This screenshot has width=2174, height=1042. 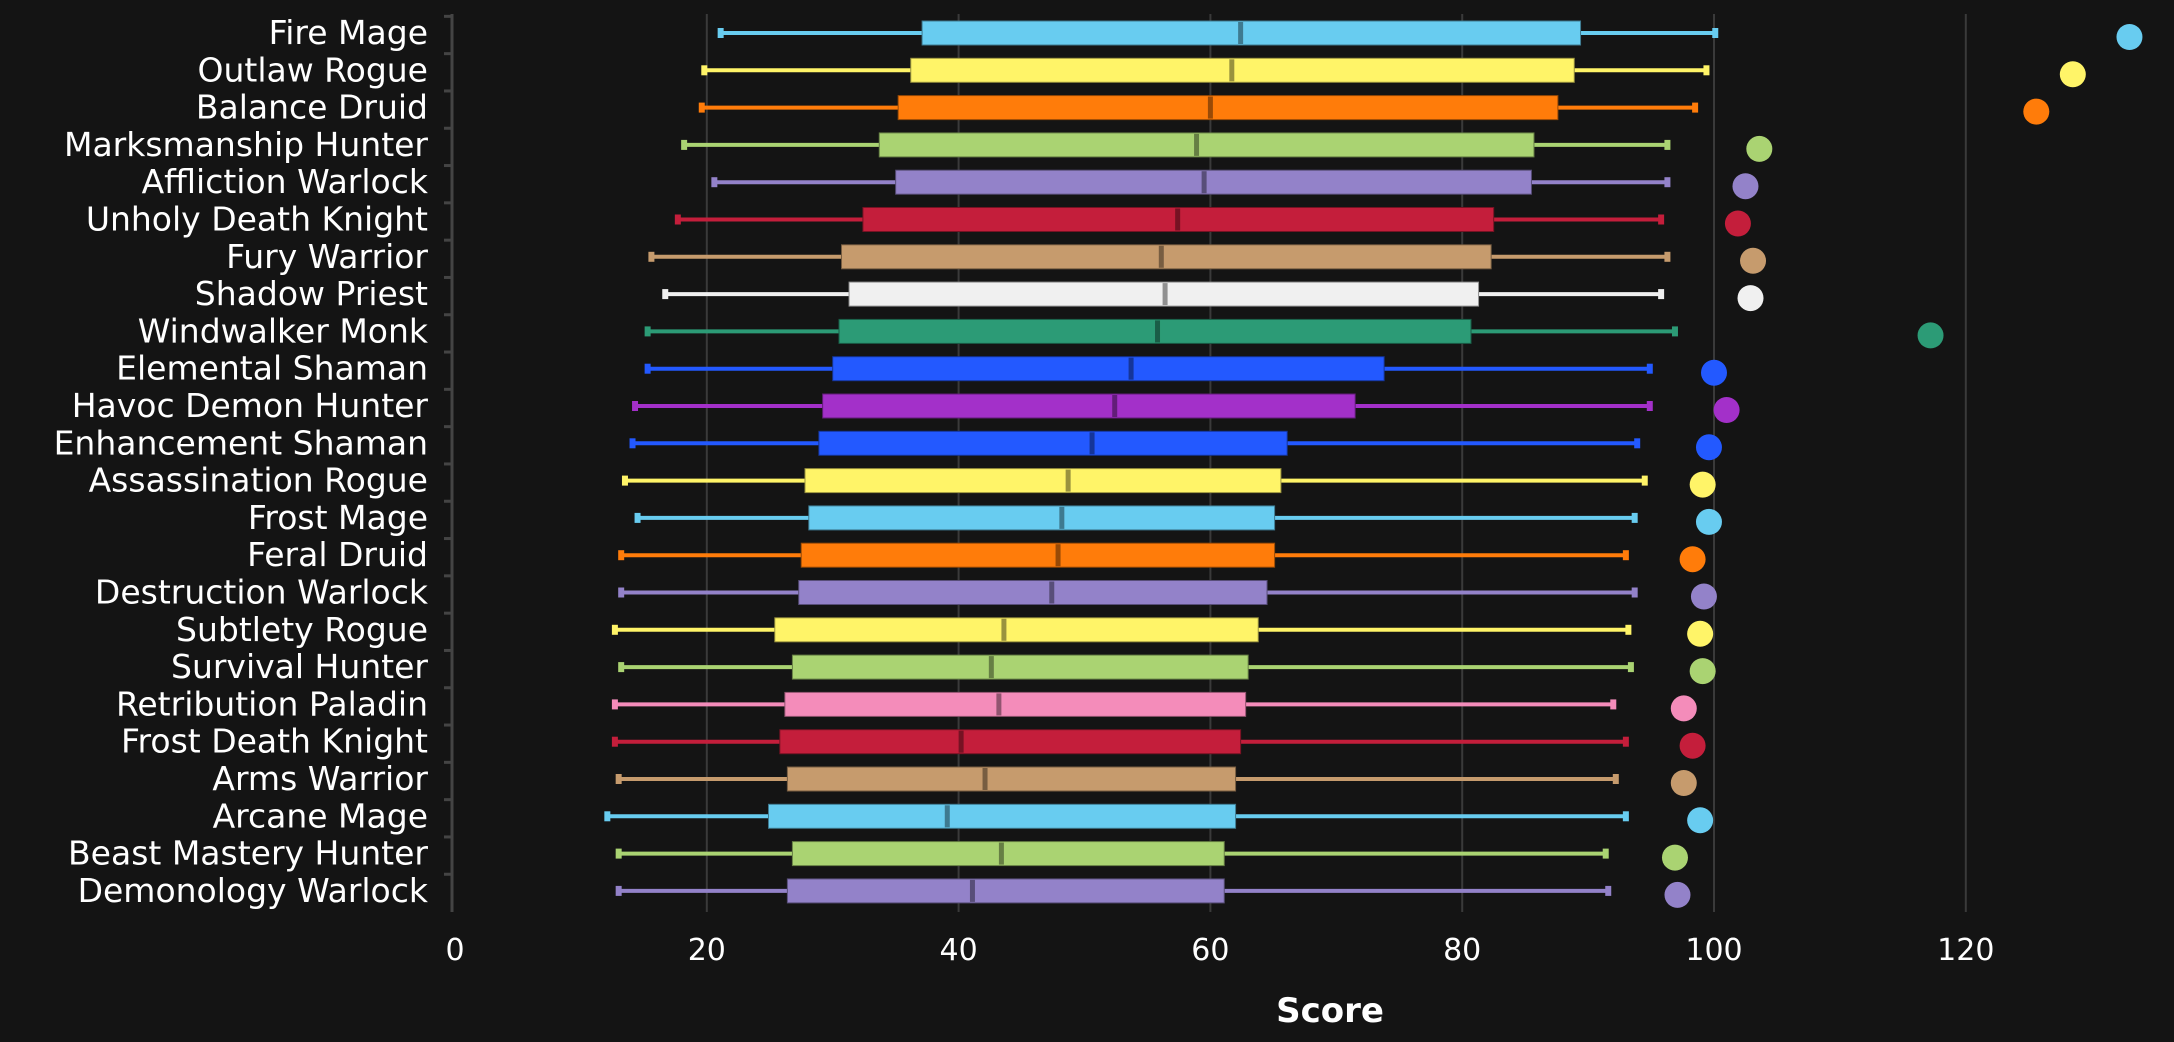 I want to click on box-assassination-rogue, so click(x=1168, y=483).